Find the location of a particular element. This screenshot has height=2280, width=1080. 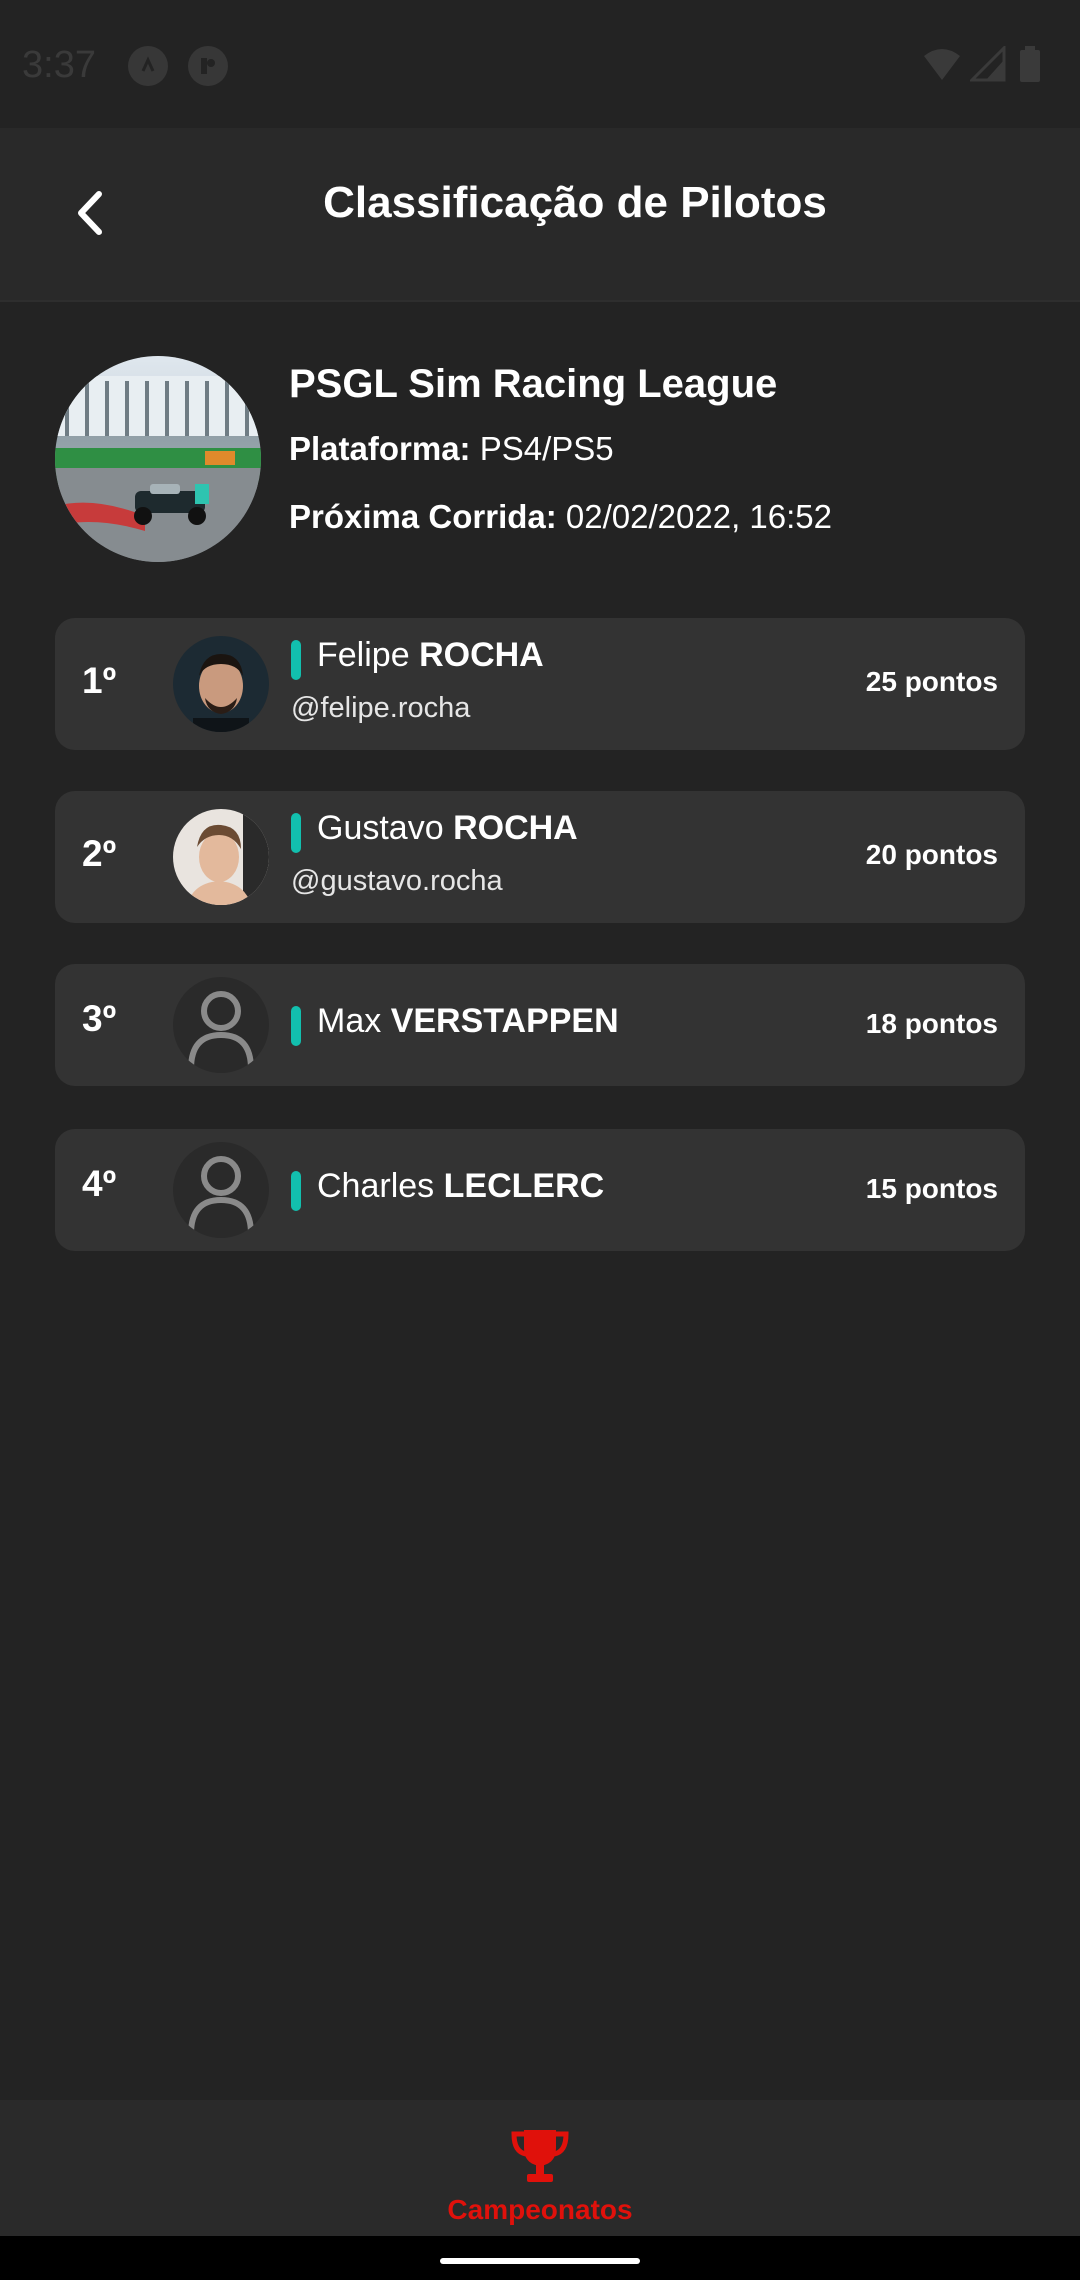

driver-points: 15 pontos is located at coordinates (931, 1188).